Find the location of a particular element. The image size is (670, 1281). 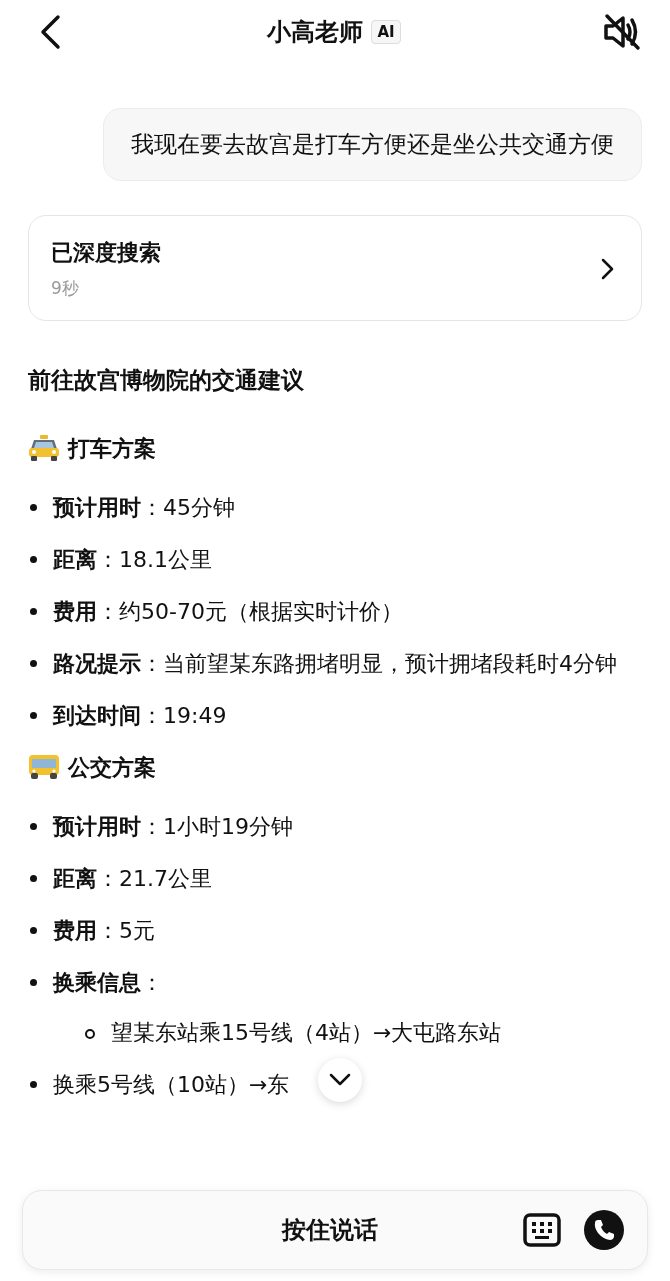

search-card: 已深度搜索 9秒 is located at coordinates (335, 268).